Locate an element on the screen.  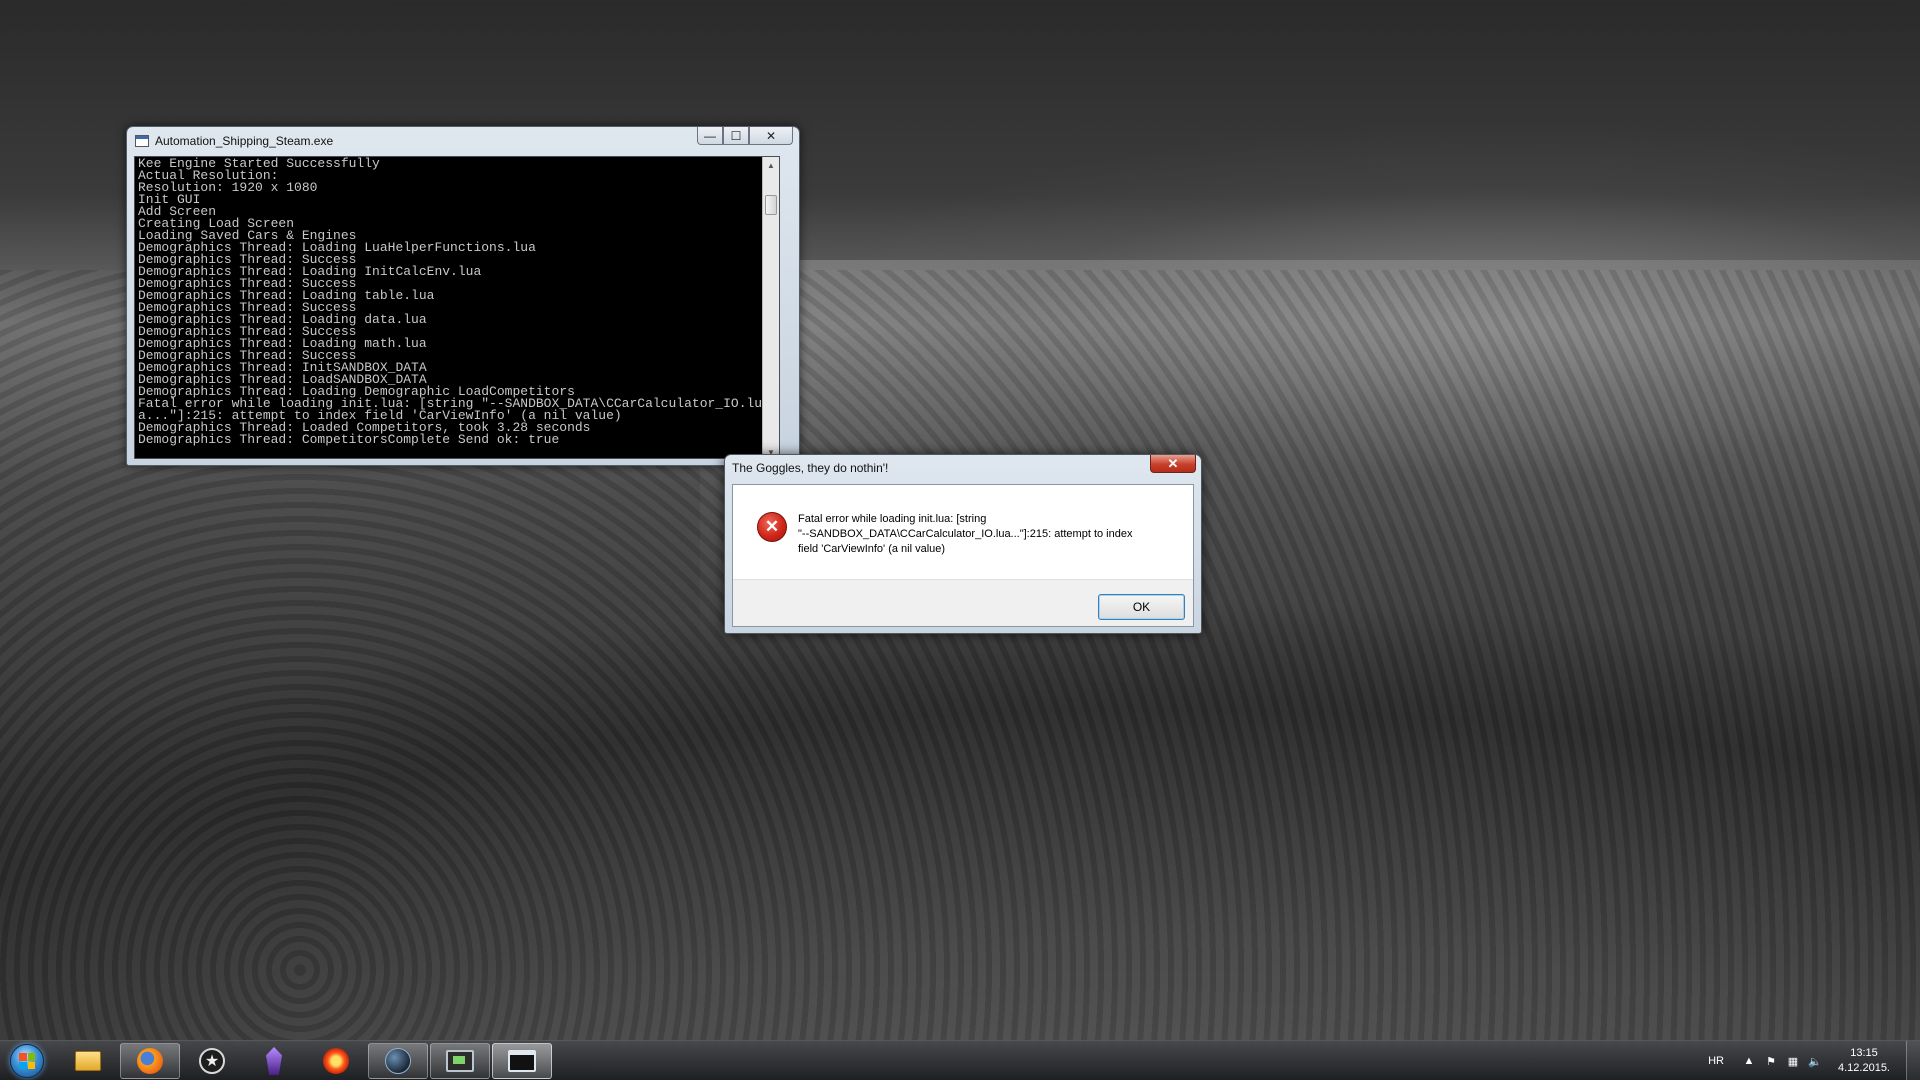
purple-crystal-icon is located at coordinates (274, 1061).